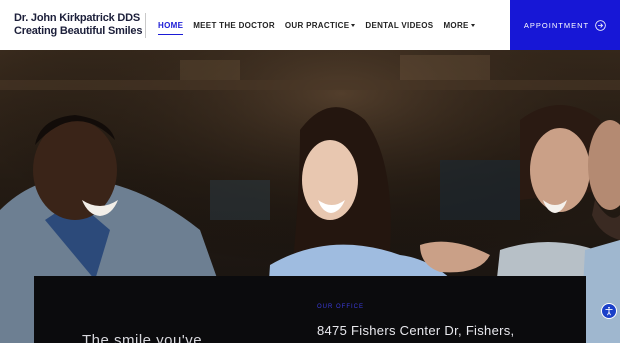 The height and width of the screenshot is (343, 620). I want to click on nav-item-more: MORE, so click(459, 25).